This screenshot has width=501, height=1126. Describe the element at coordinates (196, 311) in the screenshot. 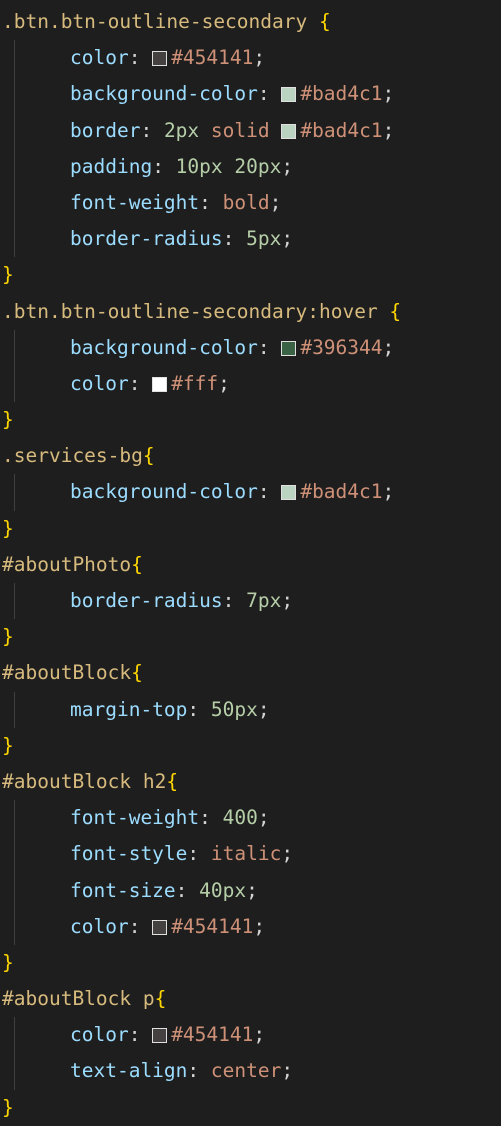

I see `css-selector: .btn.btn-outline-secondary:hover` at that location.